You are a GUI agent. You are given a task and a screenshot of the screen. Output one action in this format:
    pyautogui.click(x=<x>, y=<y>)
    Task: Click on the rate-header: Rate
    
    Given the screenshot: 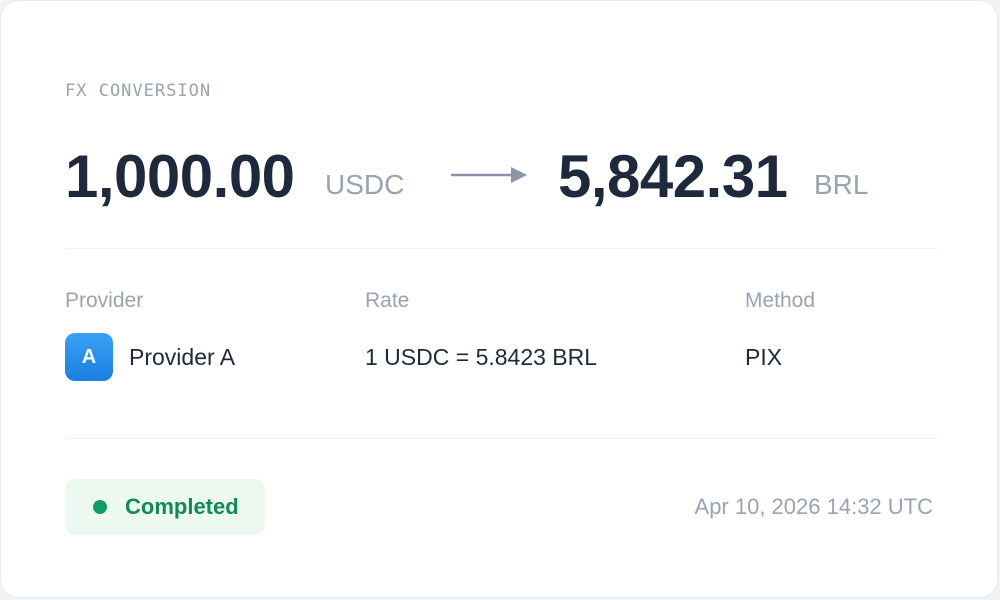 What is the action you would take?
    pyautogui.click(x=387, y=300)
    